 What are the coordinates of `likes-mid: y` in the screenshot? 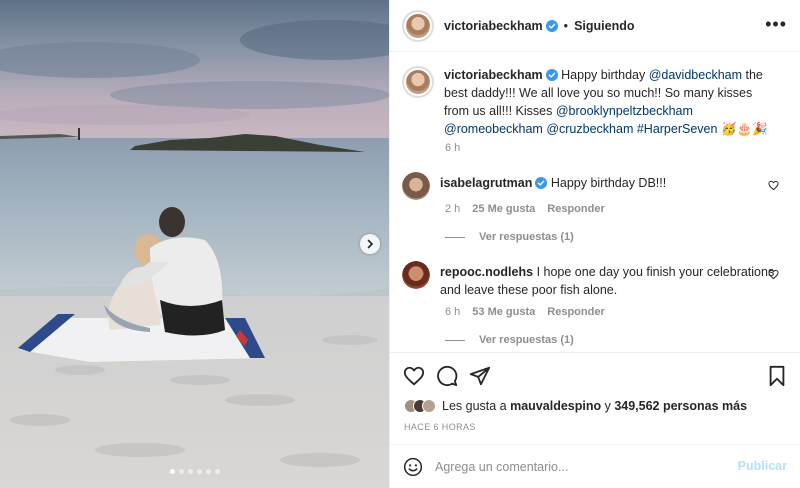 It's located at (608, 406).